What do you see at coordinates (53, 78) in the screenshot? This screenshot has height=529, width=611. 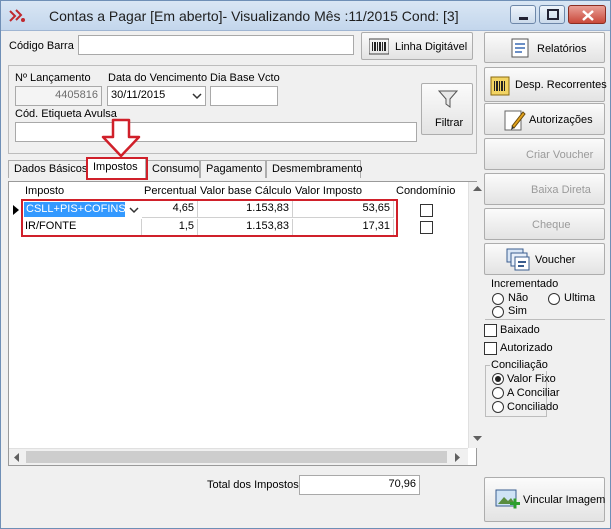 I see `lancamento-label: Nº Lançamento` at bounding box center [53, 78].